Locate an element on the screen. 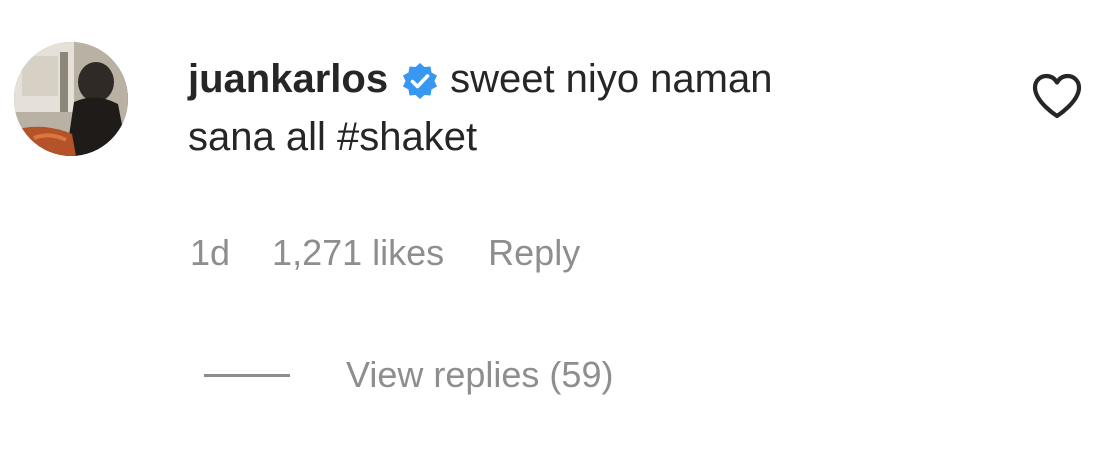 The image size is (1120, 459). reply-button: Reply is located at coordinates (534, 253).